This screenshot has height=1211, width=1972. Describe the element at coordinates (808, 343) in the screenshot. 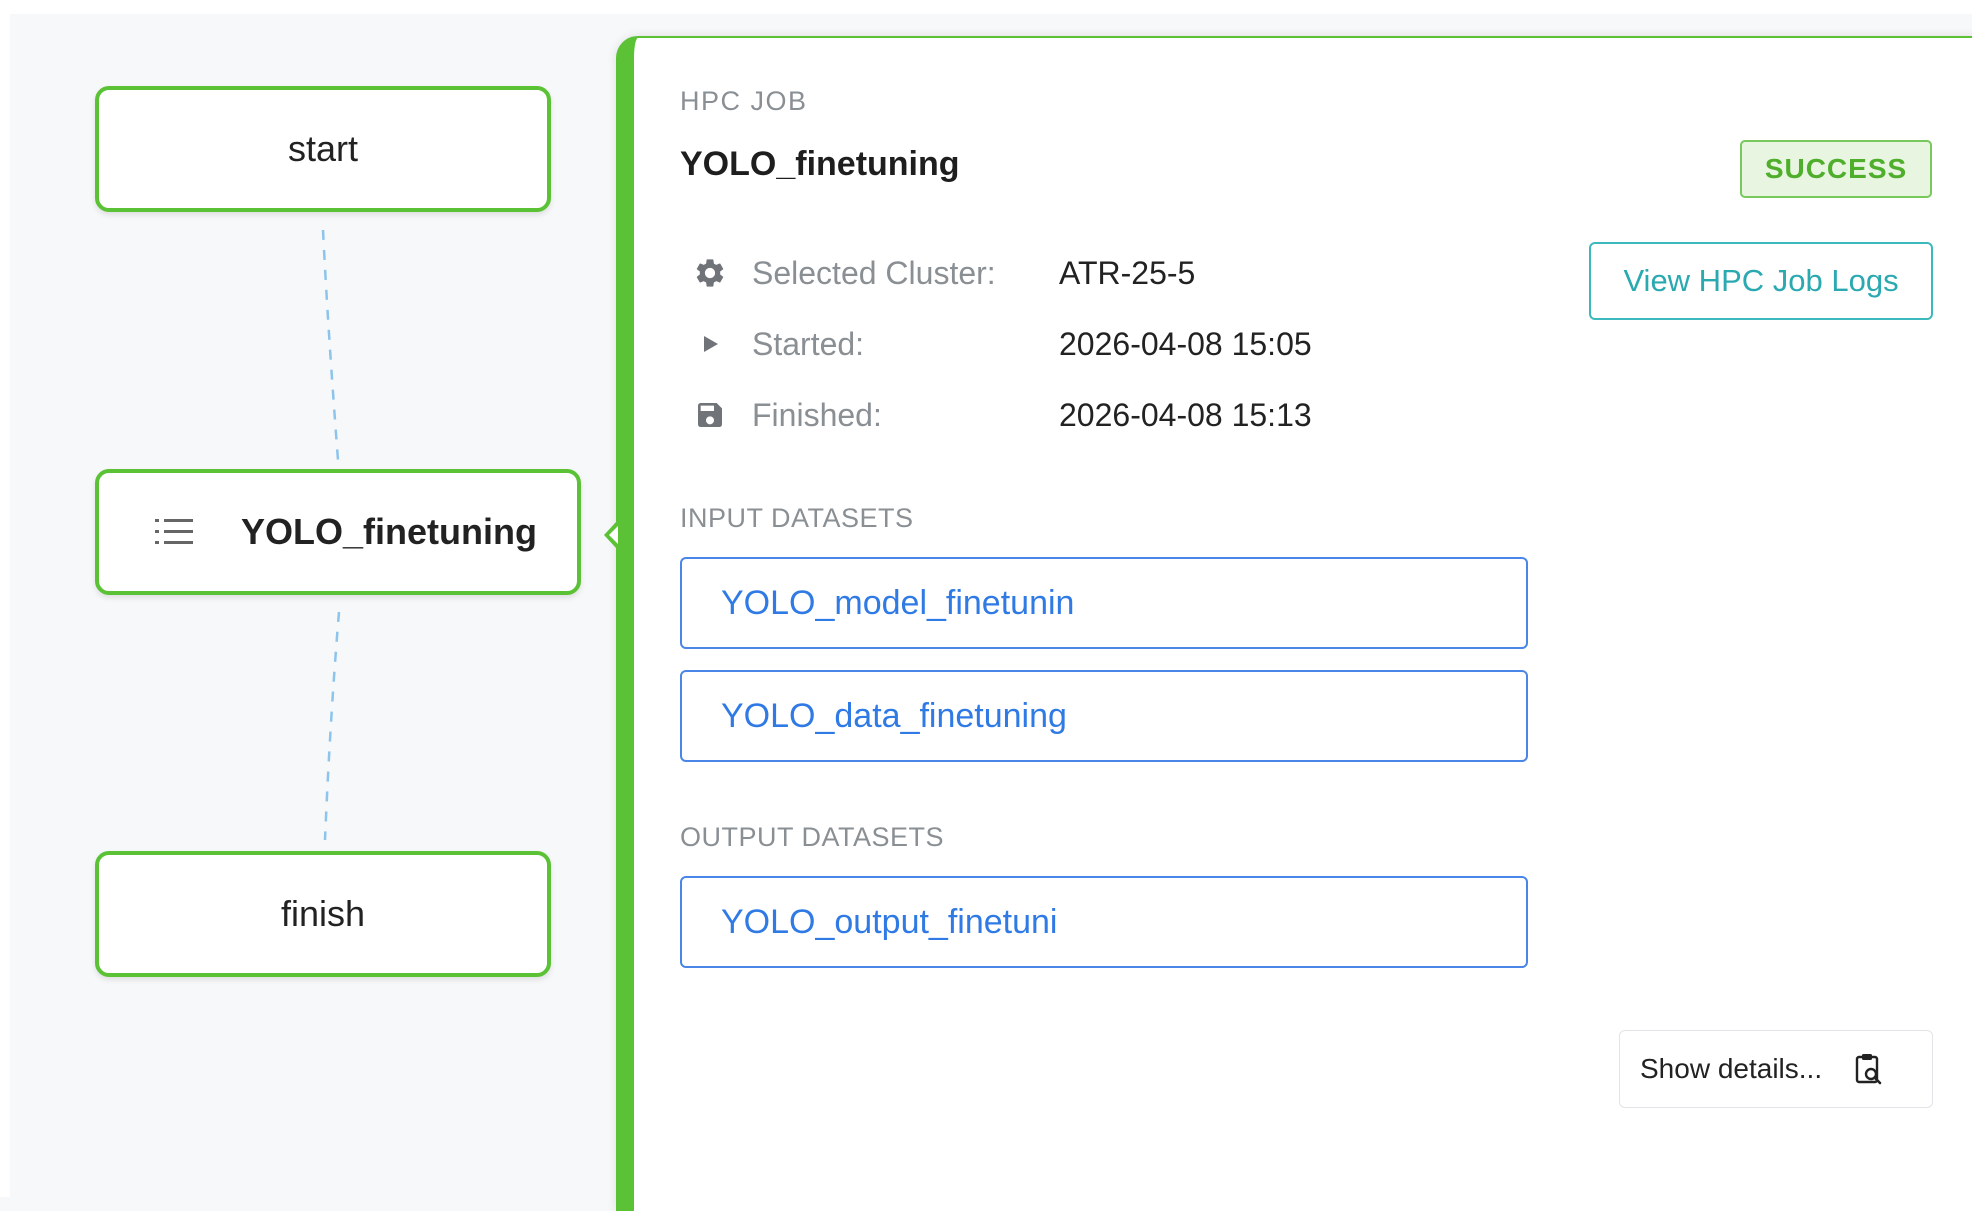

I see `started-label: Started:` at that location.